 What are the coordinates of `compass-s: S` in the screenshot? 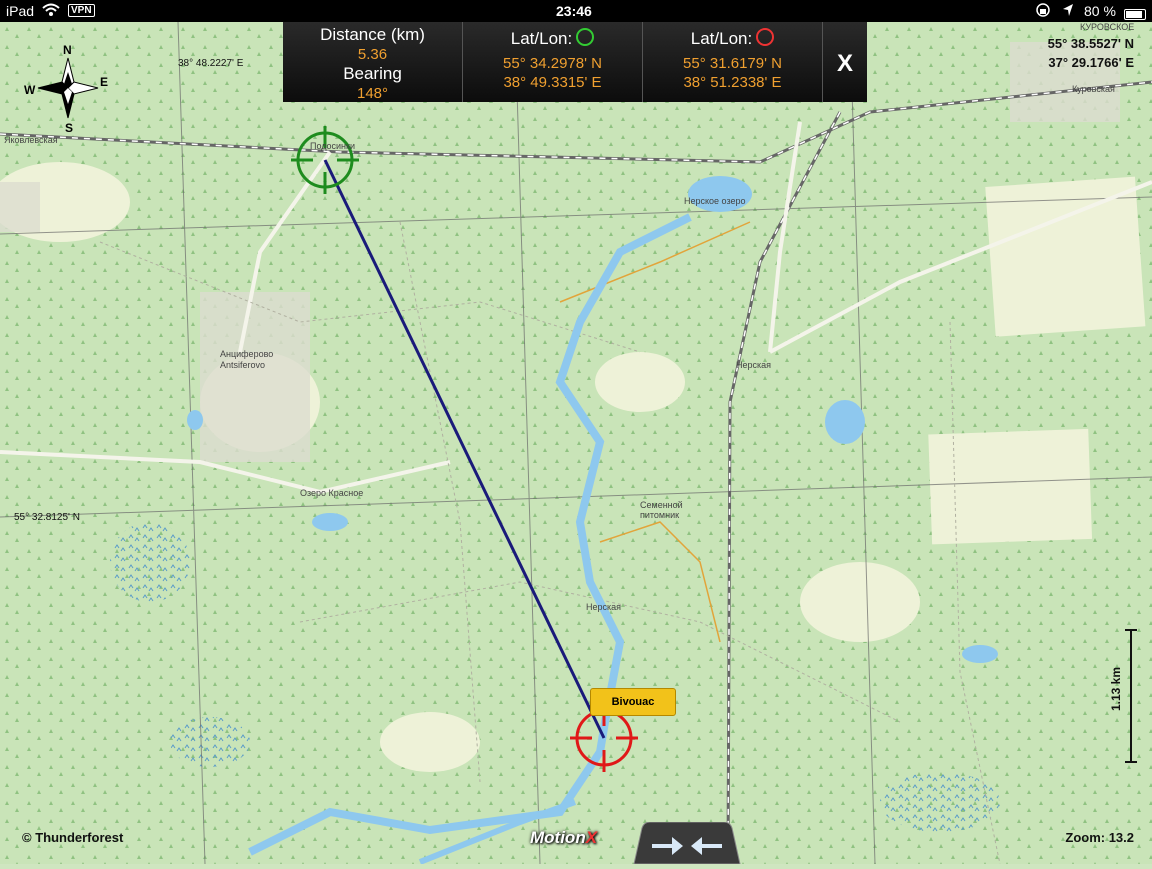 It's located at (69, 128).